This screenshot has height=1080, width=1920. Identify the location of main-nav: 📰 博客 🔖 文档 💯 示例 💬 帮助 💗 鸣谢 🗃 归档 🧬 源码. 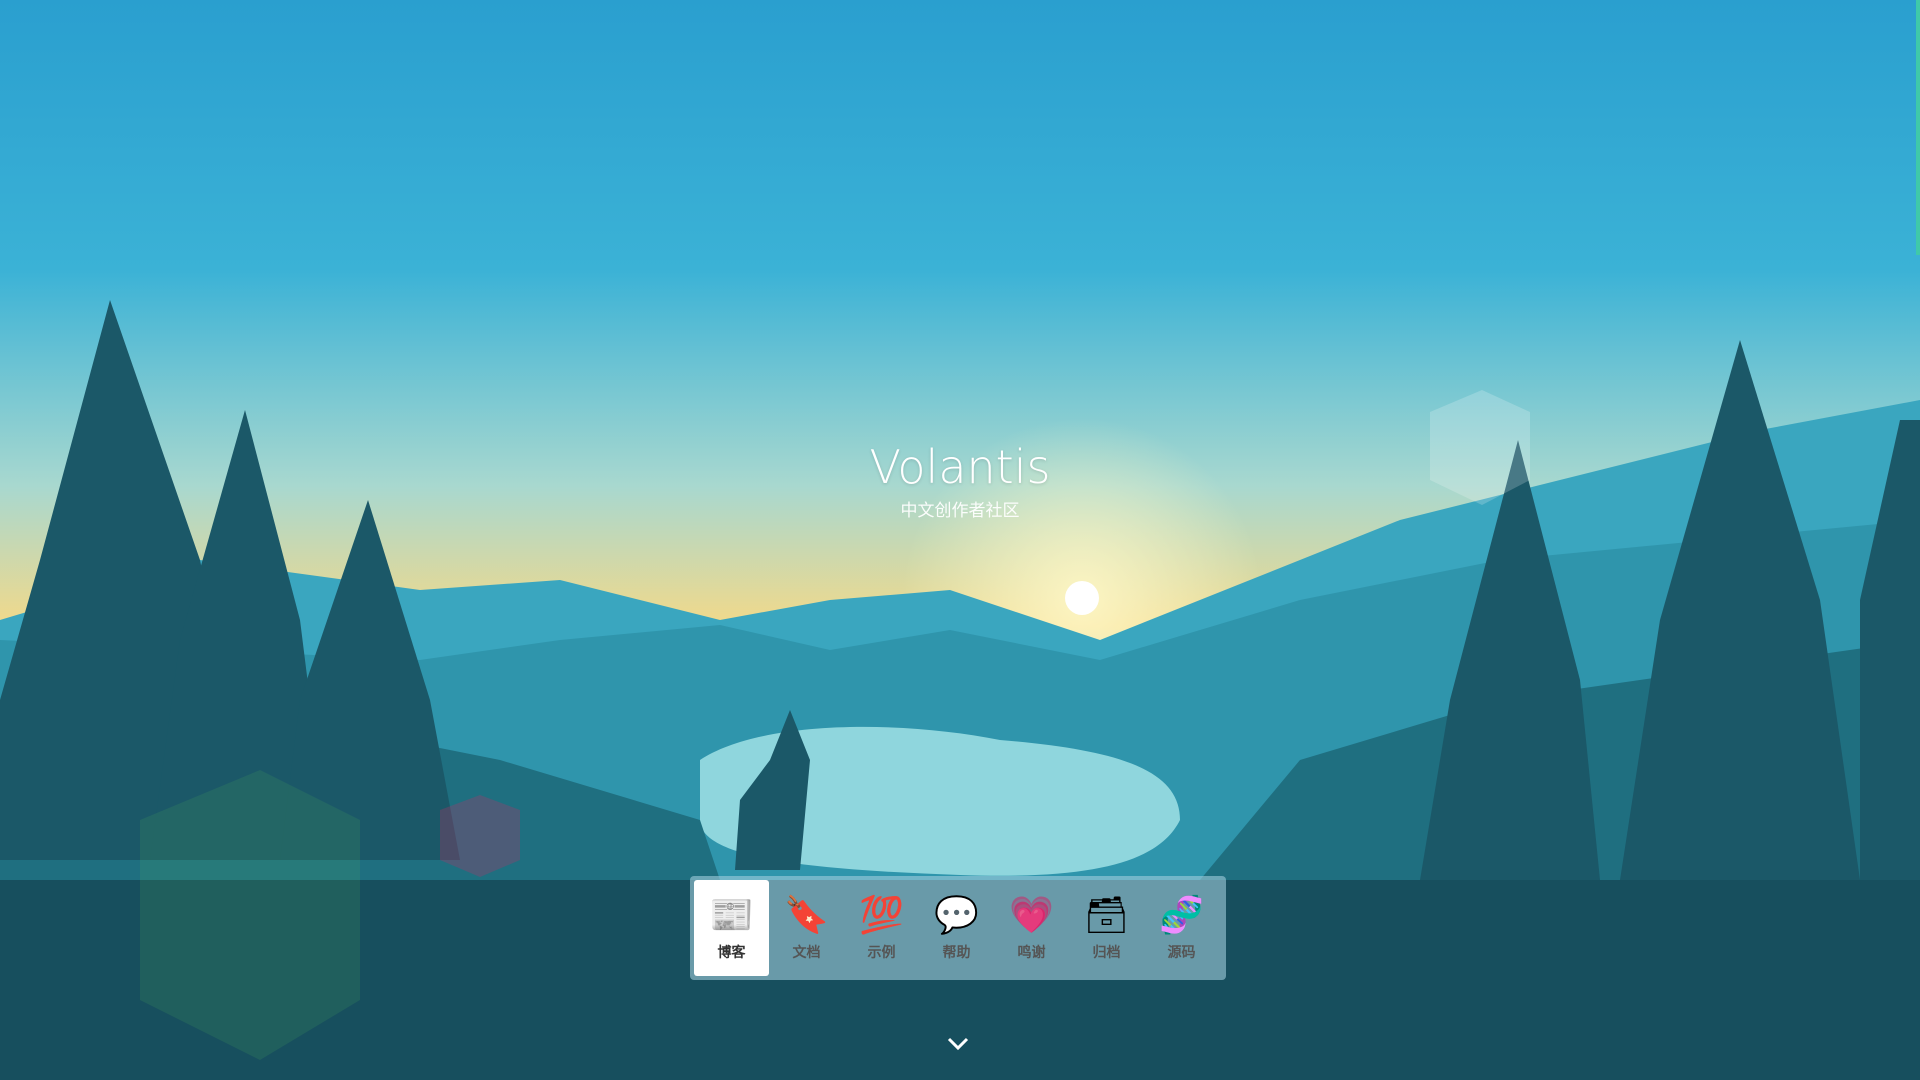
(958, 928).